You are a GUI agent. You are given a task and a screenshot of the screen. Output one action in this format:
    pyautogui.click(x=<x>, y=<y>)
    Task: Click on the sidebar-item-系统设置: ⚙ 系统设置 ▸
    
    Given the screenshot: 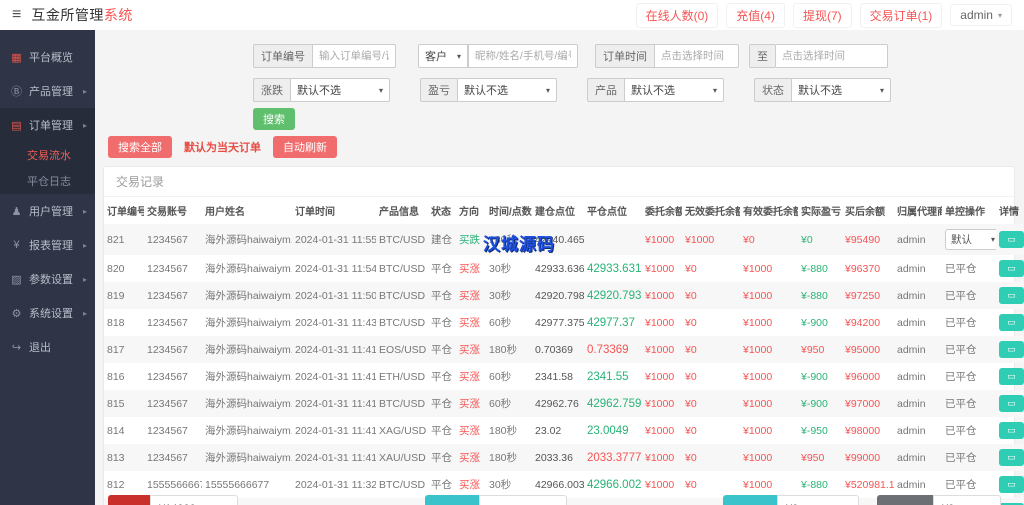 What is the action you would take?
    pyautogui.click(x=47, y=313)
    